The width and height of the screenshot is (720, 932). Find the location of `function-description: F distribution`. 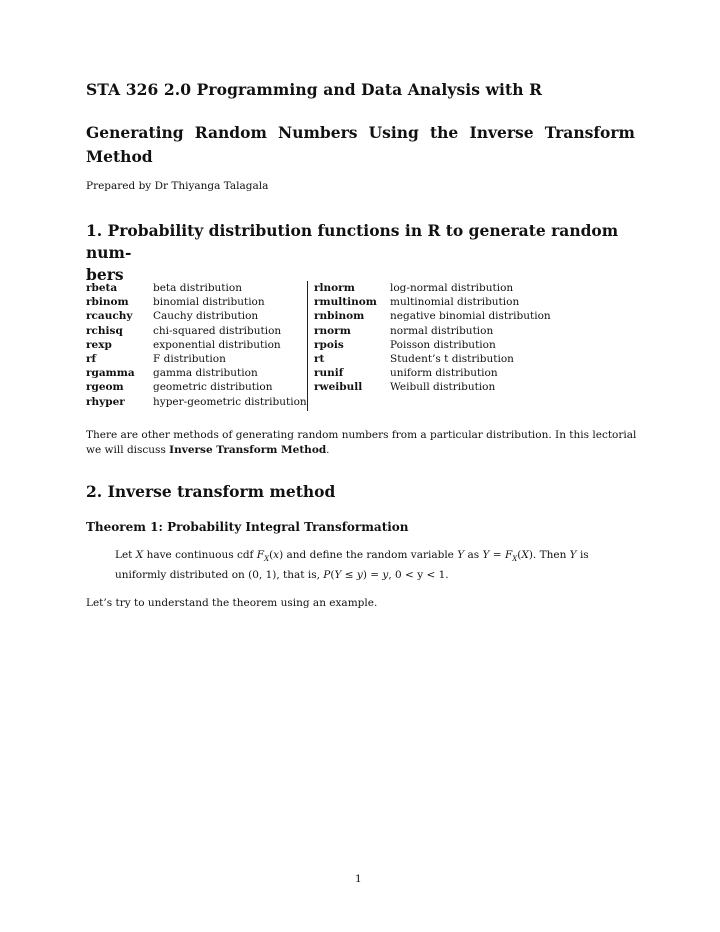

function-description: F distribution is located at coordinates (189, 359).